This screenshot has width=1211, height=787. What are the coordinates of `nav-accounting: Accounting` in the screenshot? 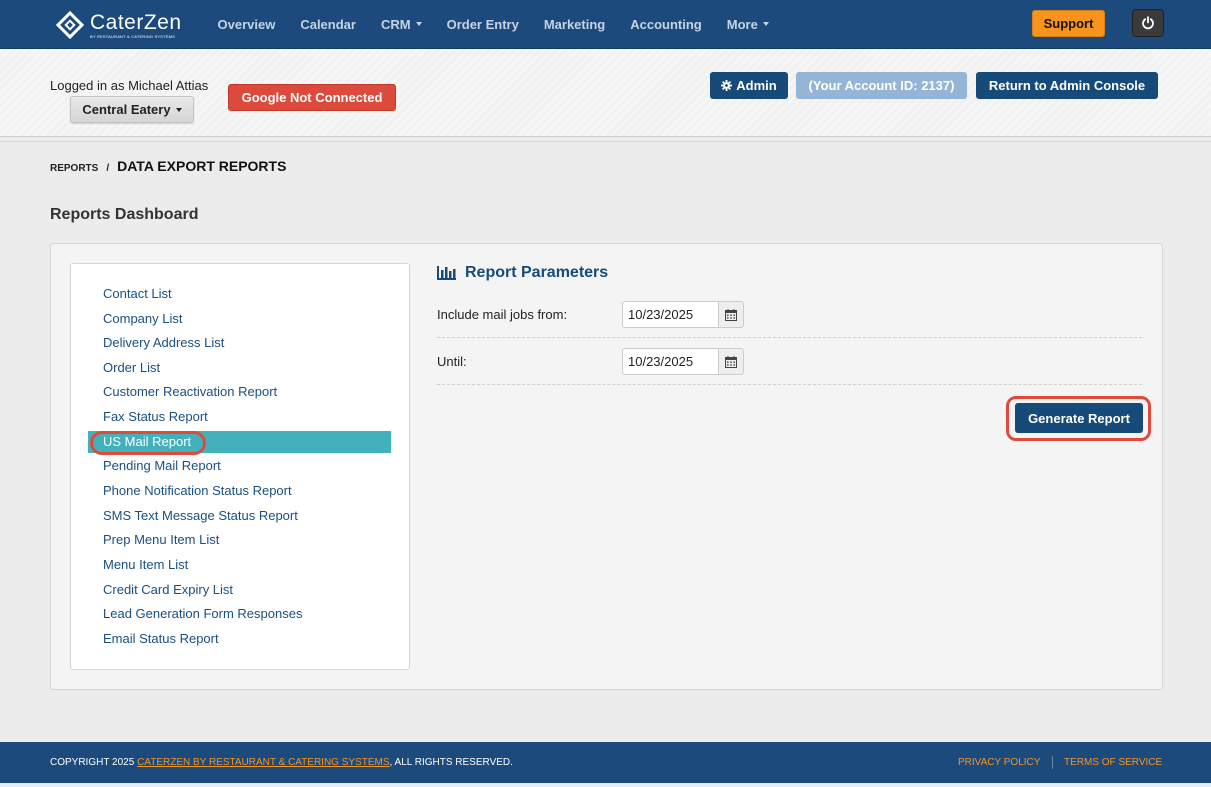 It's located at (666, 24).